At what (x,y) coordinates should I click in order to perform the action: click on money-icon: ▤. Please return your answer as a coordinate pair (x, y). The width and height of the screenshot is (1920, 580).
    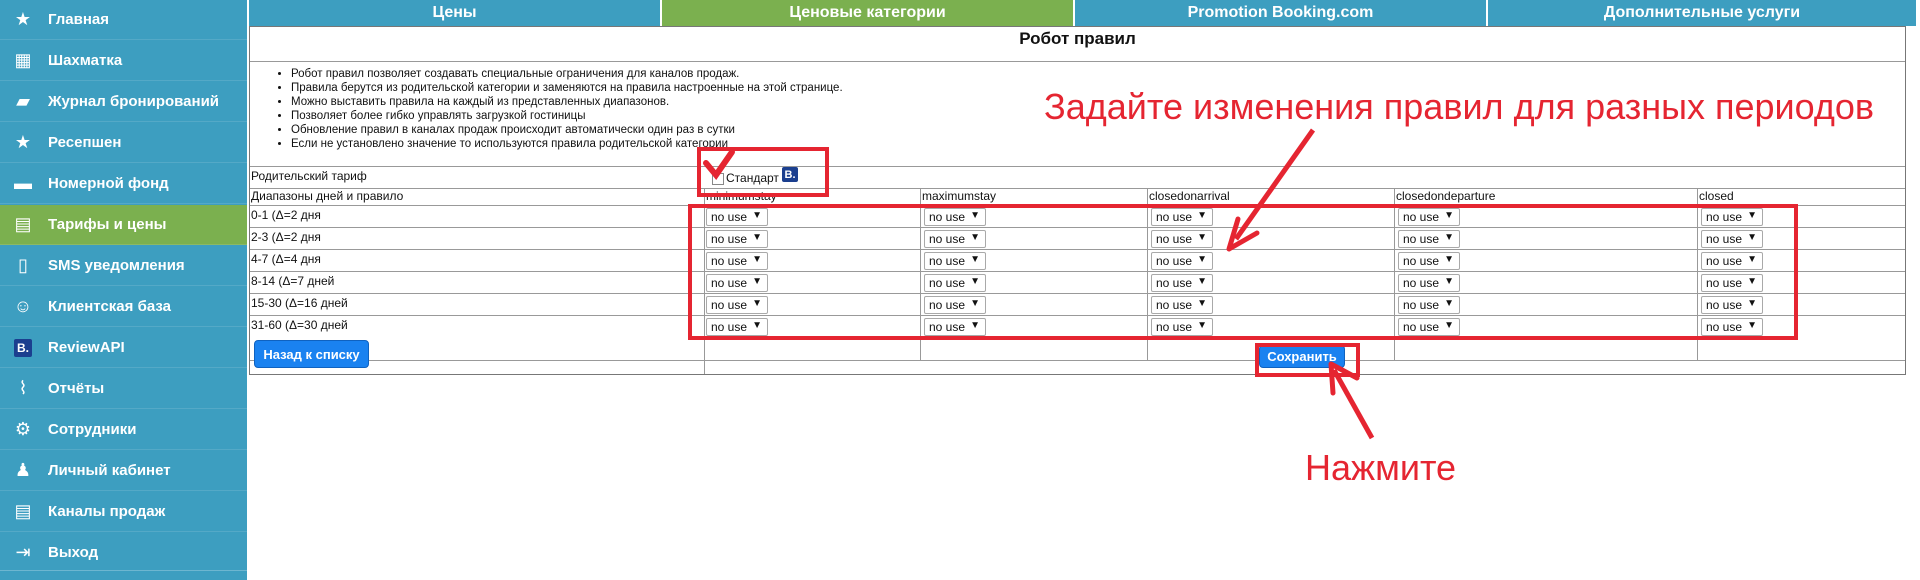
    Looking at the image, I should click on (23, 224).